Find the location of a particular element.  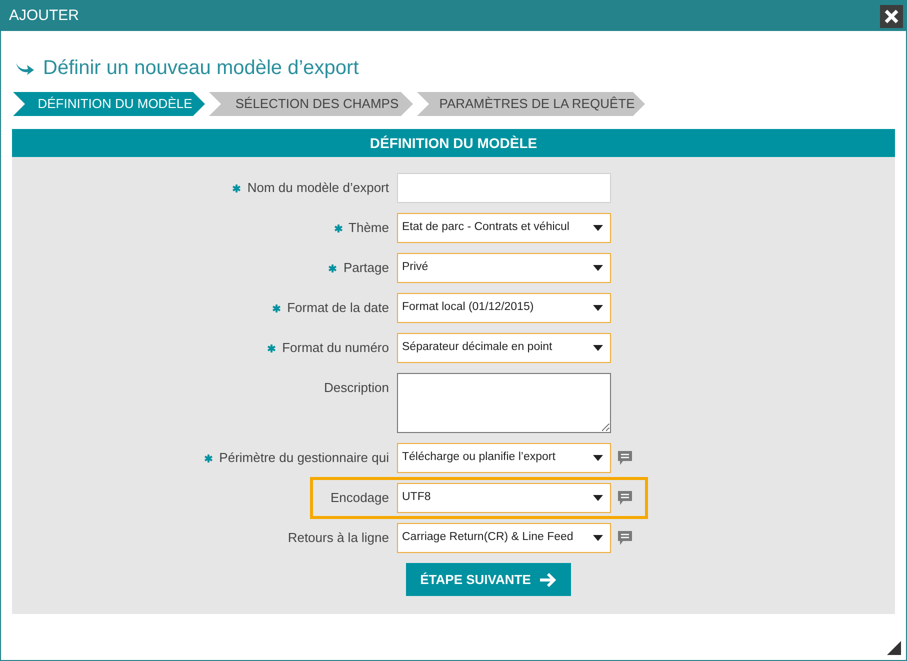

dropdown: Privé is located at coordinates (504, 268).